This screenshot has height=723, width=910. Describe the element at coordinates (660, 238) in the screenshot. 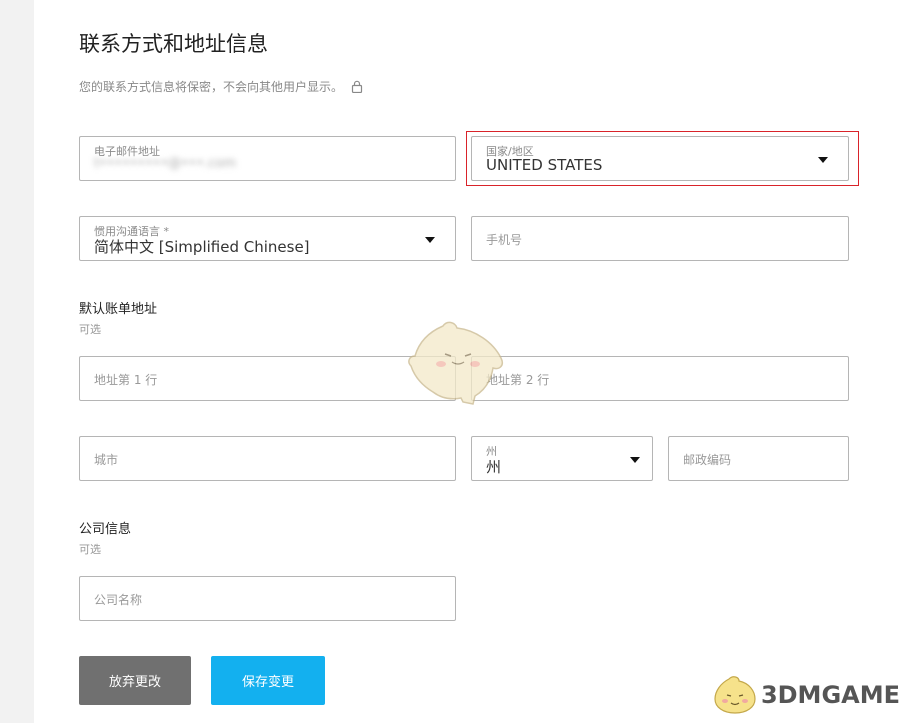

I see `phone-input: 手机号` at that location.